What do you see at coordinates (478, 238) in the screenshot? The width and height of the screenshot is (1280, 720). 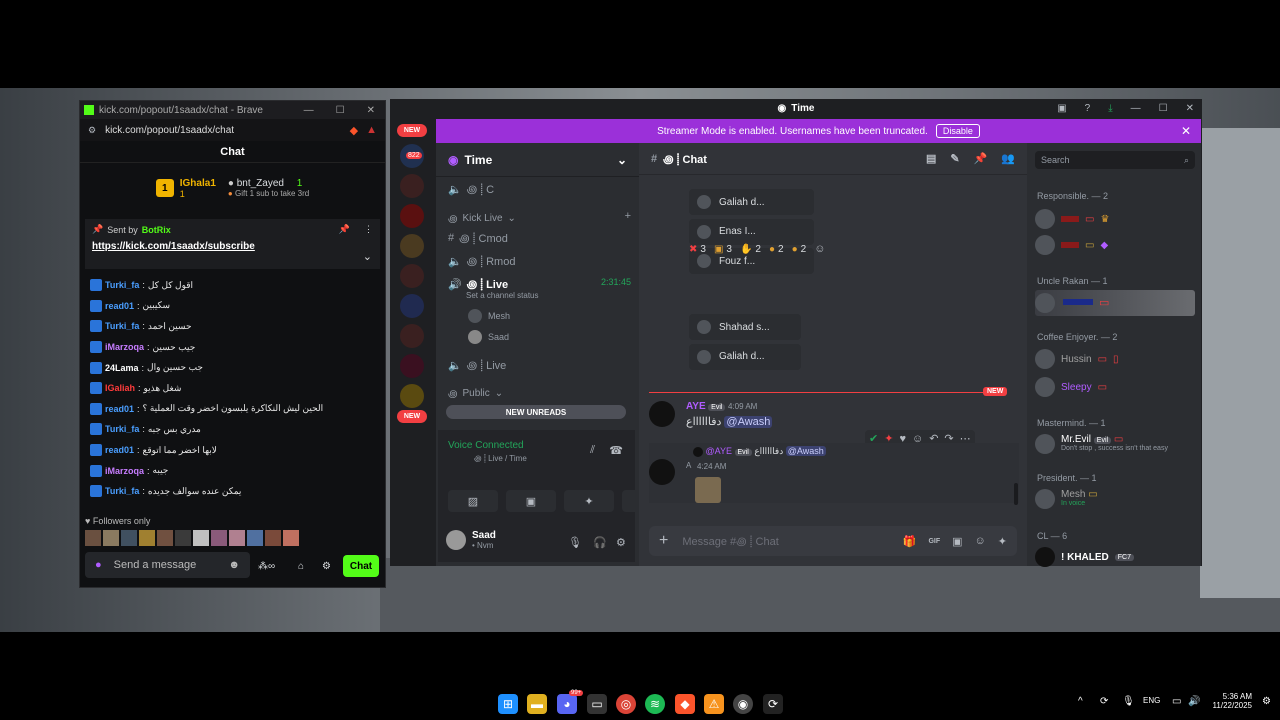 I see `channel-cmod: # ꩜ ⸽ Cmod` at bounding box center [478, 238].